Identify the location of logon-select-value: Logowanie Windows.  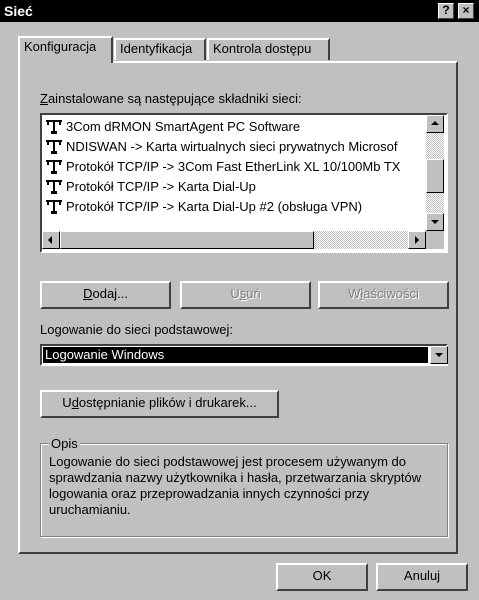
(235, 355).